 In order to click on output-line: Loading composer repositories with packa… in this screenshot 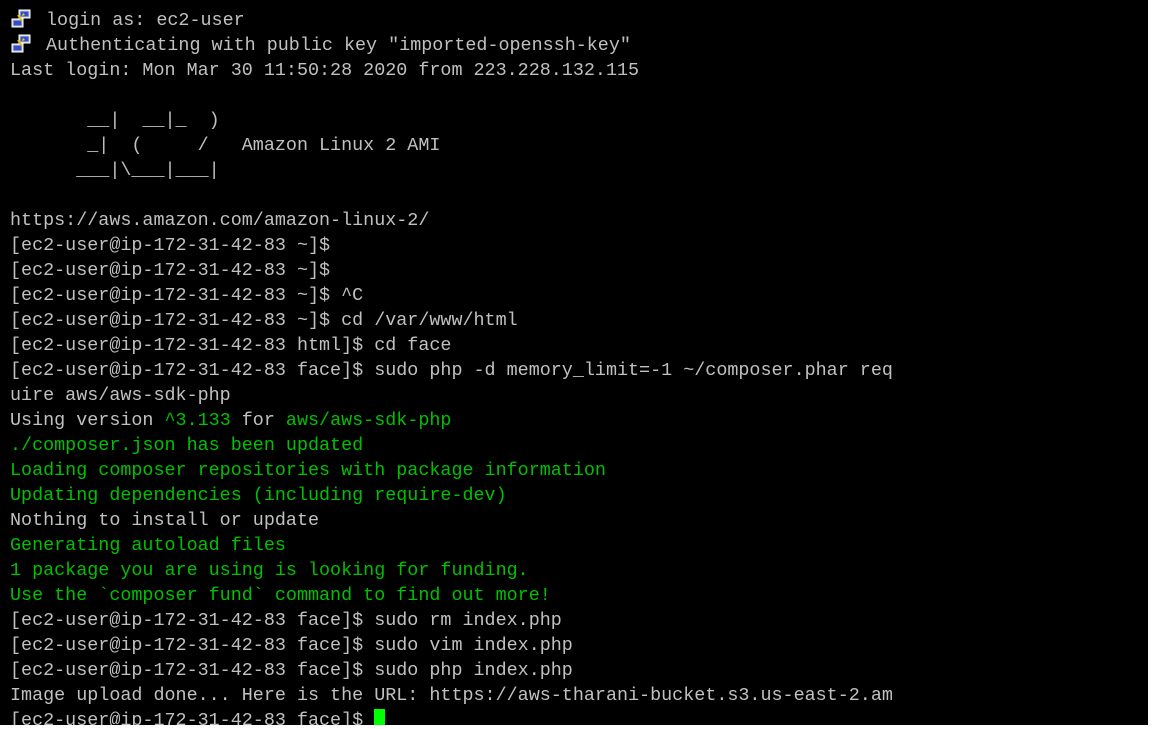, I will do `click(308, 470)`.